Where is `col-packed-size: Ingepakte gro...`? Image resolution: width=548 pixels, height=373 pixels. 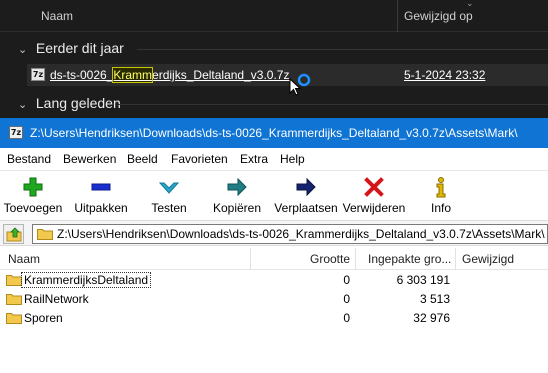
col-packed-size: Ingepakte gro... is located at coordinates (409, 259).